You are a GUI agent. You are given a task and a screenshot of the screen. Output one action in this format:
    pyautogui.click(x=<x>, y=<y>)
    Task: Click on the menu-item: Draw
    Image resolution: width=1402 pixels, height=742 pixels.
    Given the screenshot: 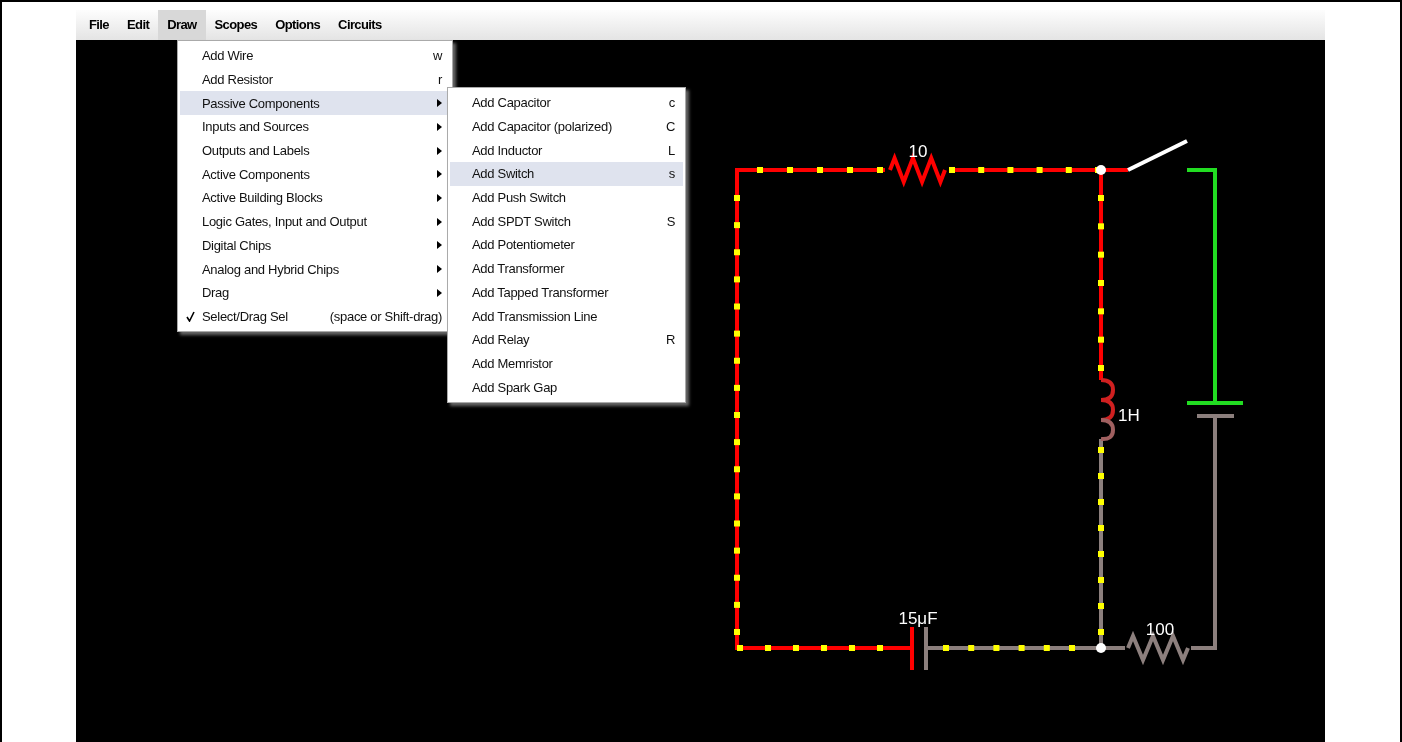 What is the action you would take?
    pyautogui.click(x=182, y=25)
    